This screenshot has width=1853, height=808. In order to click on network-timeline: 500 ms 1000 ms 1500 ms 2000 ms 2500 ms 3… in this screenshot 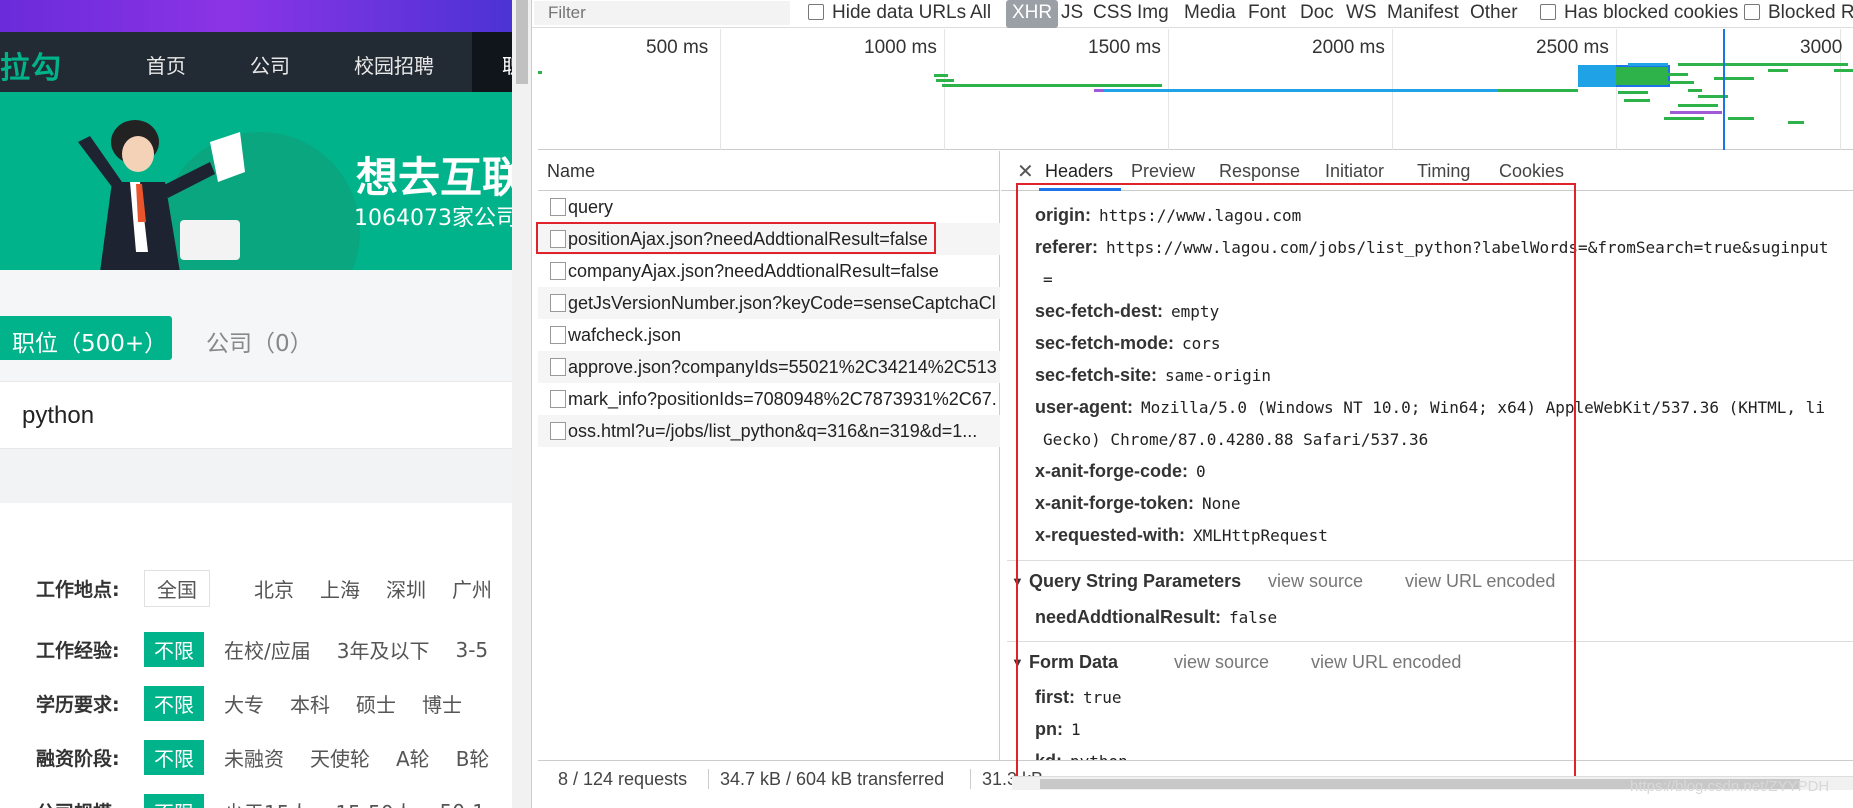, I will do `click(1195, 89)`.